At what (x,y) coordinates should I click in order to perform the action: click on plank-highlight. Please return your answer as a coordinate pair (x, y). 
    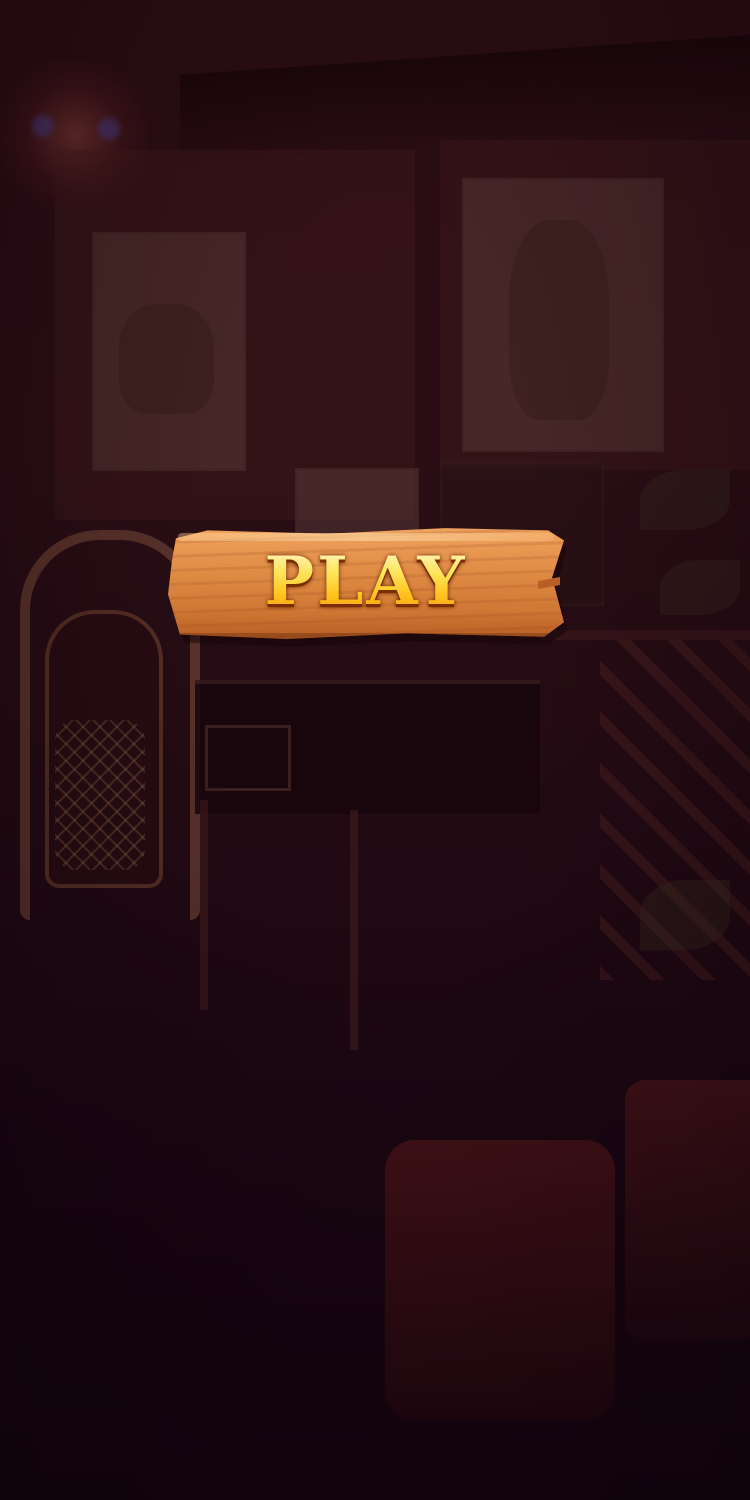
    Looking at the image, I should click on (366, 537).